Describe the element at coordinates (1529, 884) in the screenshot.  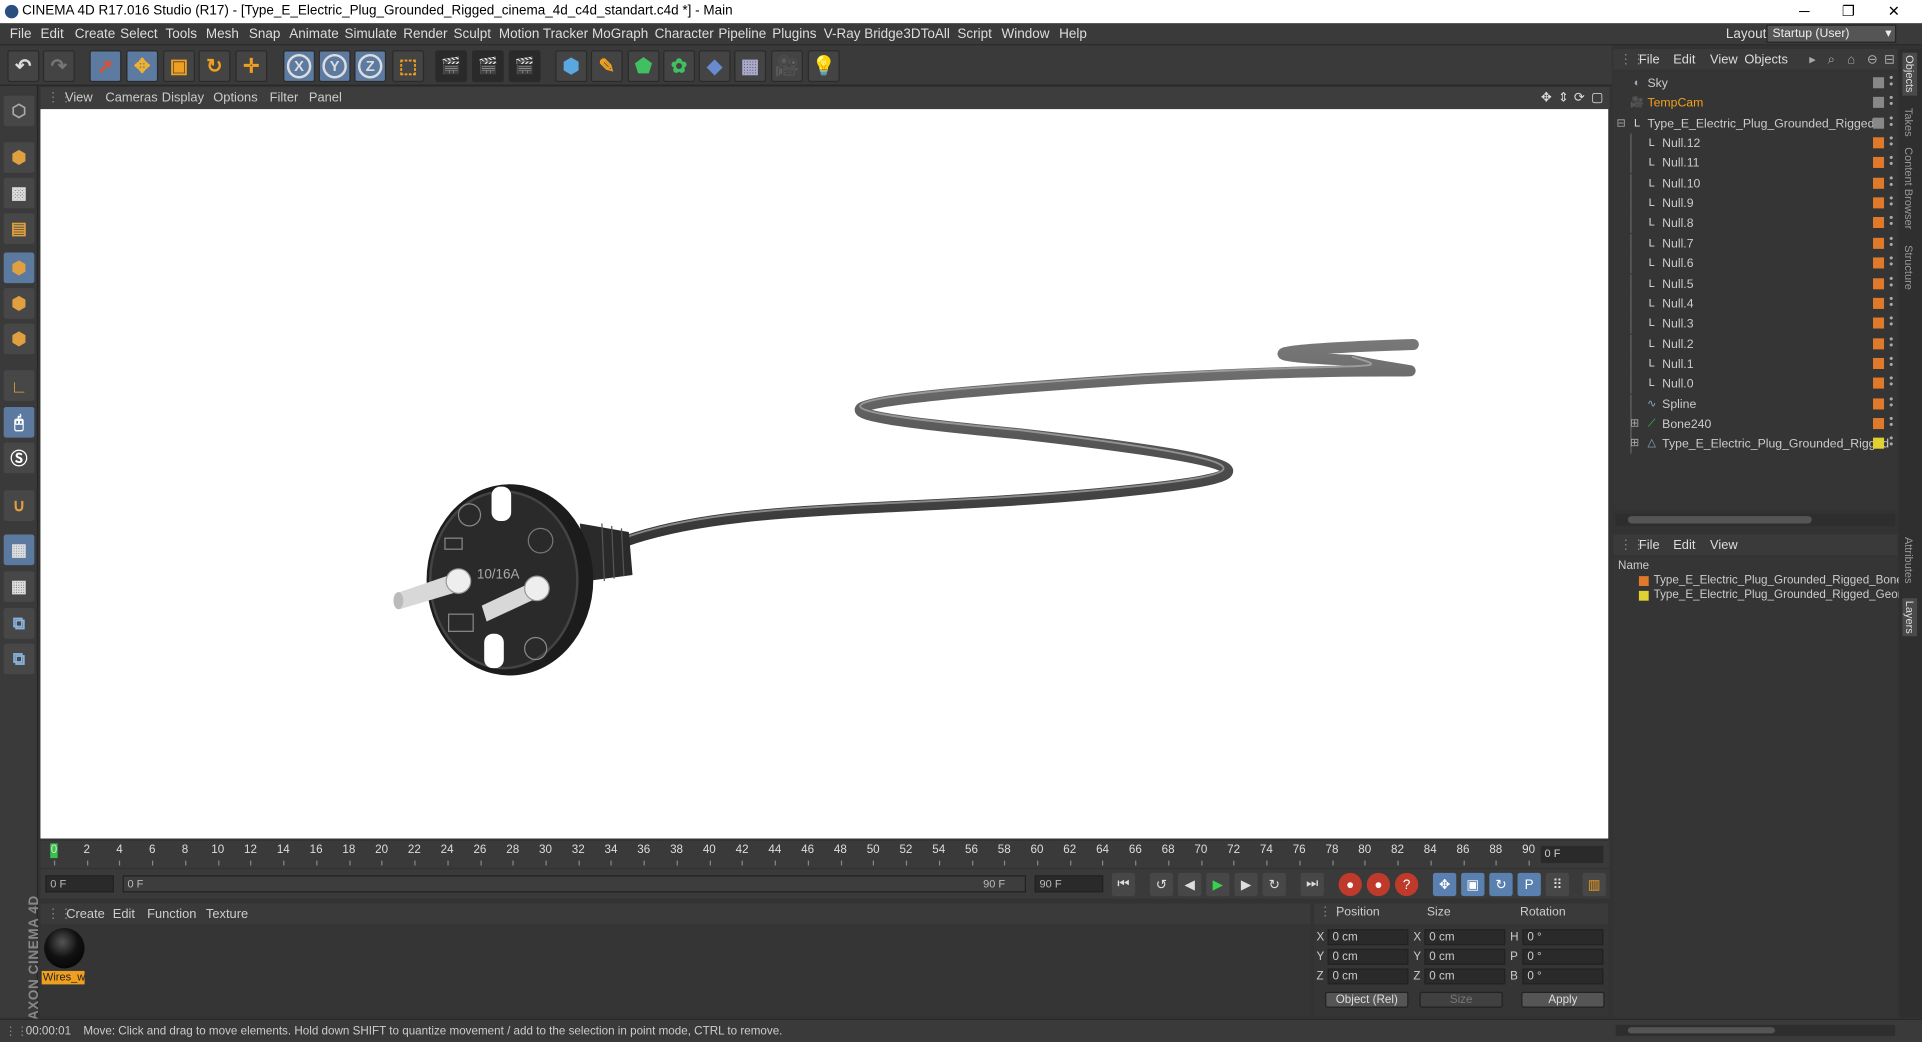
I see `parameter-key-icon: P` at that location.